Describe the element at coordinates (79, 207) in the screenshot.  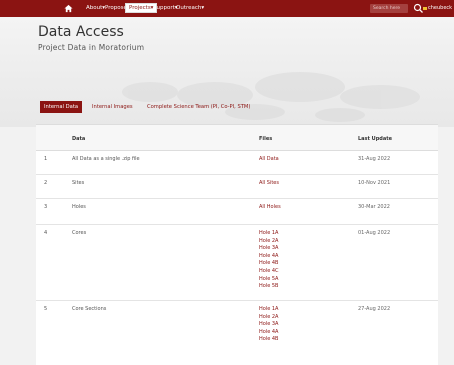
I see `row-data-name: Holes` at that location.